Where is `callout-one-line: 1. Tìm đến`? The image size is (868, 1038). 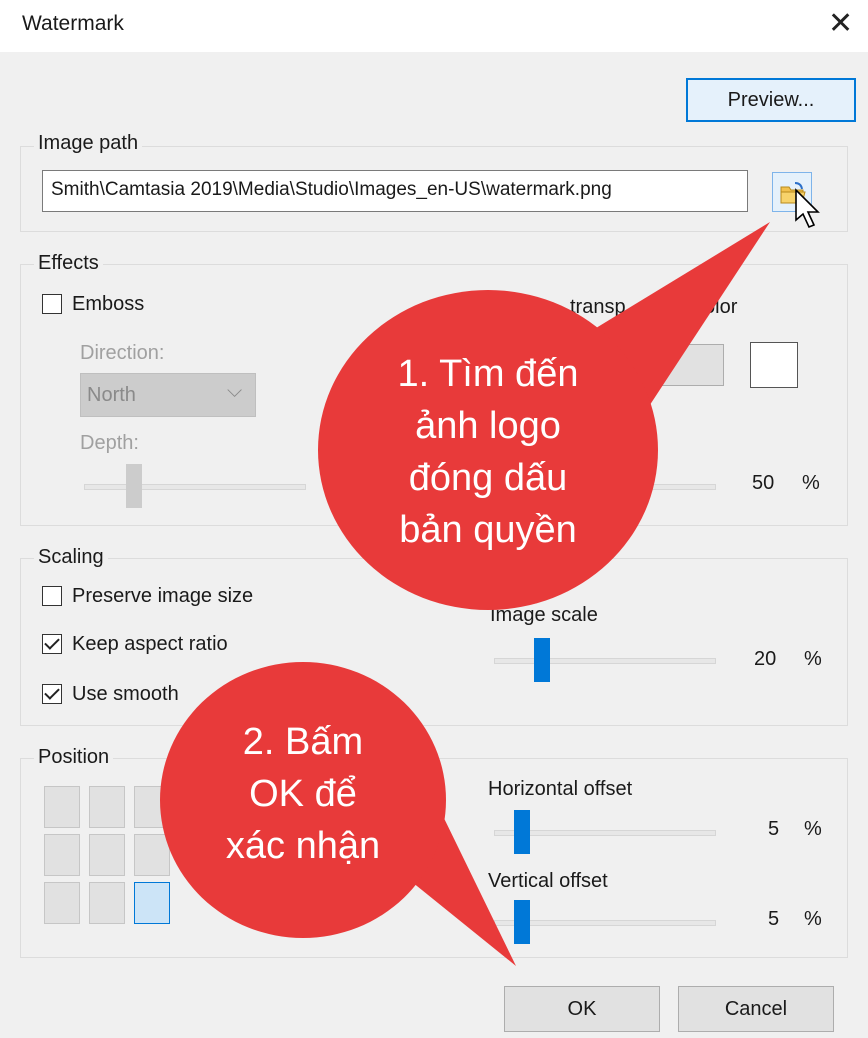
callout-one-line: 1. Tìm đến is located at coordinates (488, 374).